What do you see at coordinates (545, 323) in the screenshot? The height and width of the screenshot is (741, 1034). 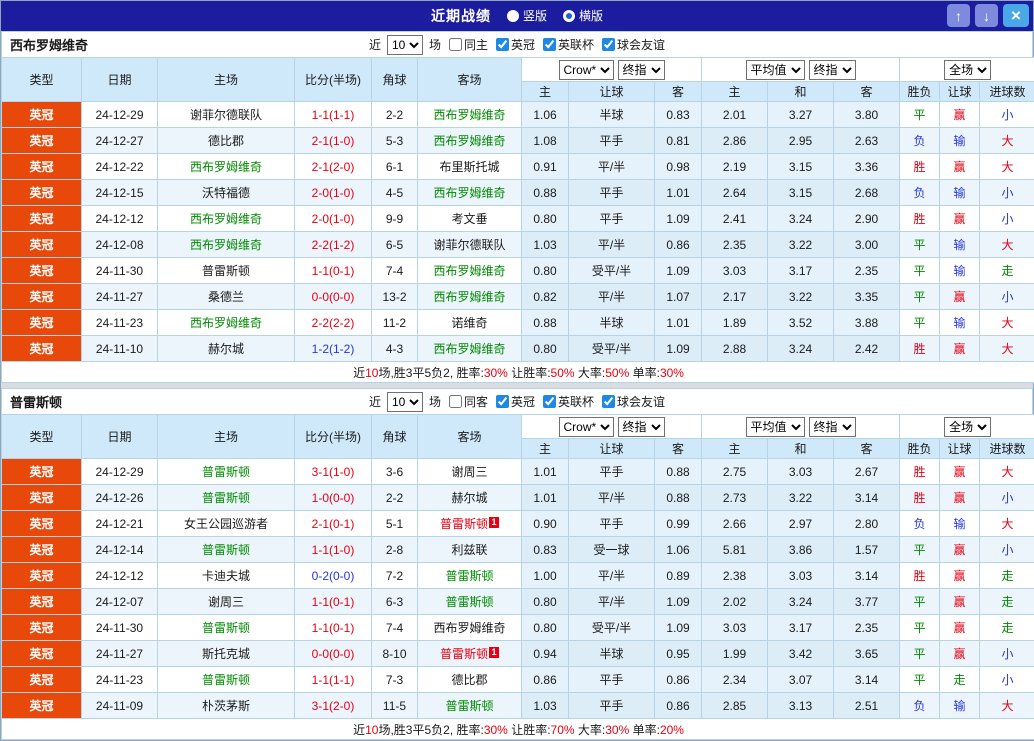 I see `odds-home-cell: 0.88` at bounding box center [545, 323].